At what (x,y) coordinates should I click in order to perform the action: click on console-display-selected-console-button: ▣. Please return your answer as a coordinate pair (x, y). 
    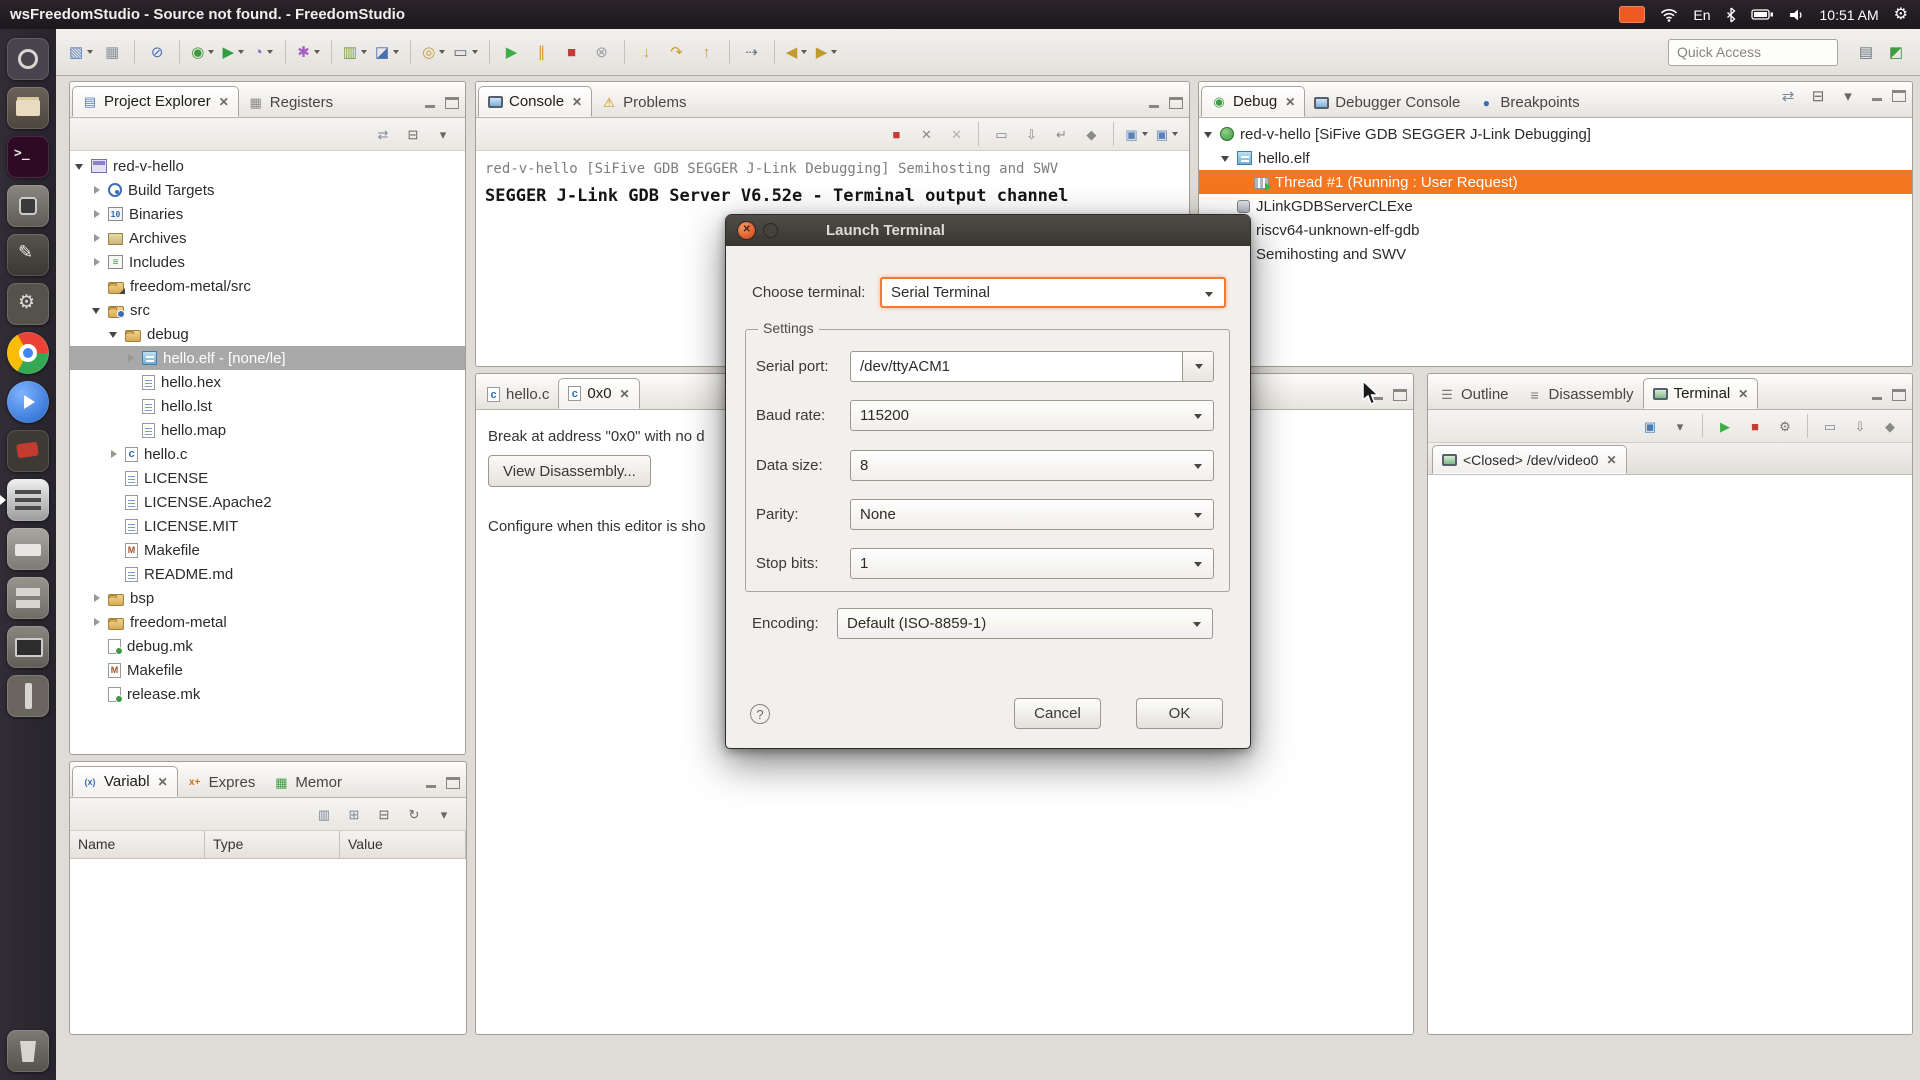
    Looking at the image, I should click on (1136, 134).